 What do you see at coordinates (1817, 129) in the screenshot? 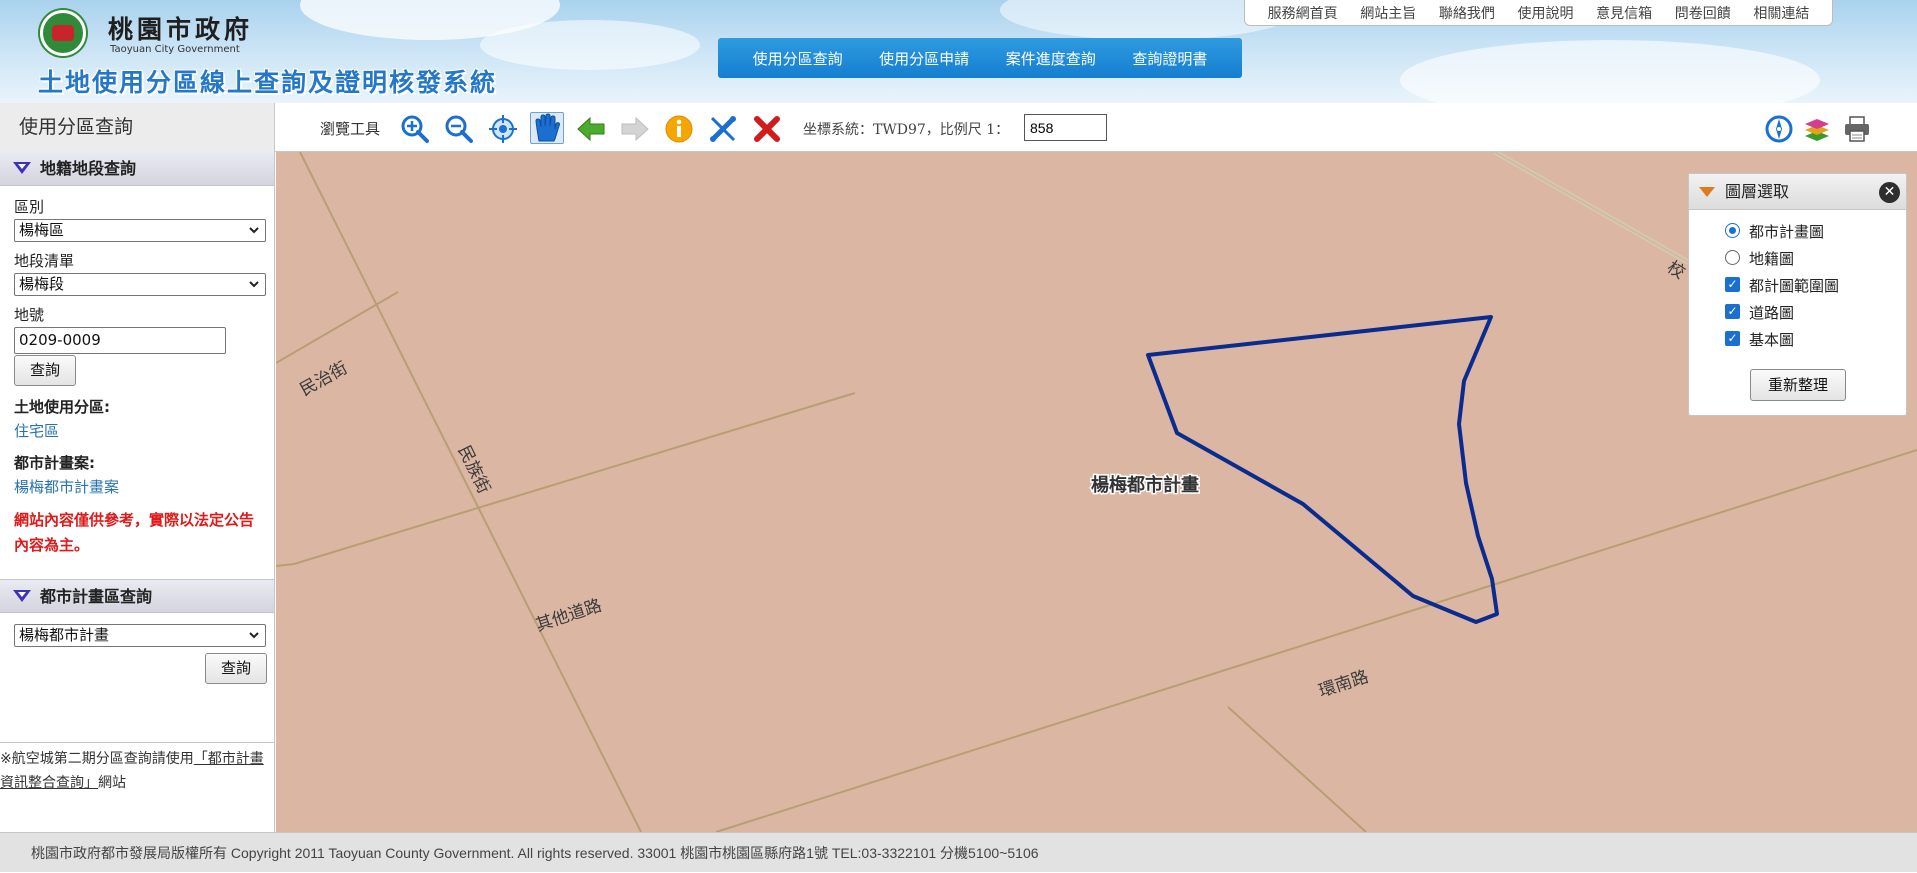
I see `layers-icon` at bounding box center [1817, 129].